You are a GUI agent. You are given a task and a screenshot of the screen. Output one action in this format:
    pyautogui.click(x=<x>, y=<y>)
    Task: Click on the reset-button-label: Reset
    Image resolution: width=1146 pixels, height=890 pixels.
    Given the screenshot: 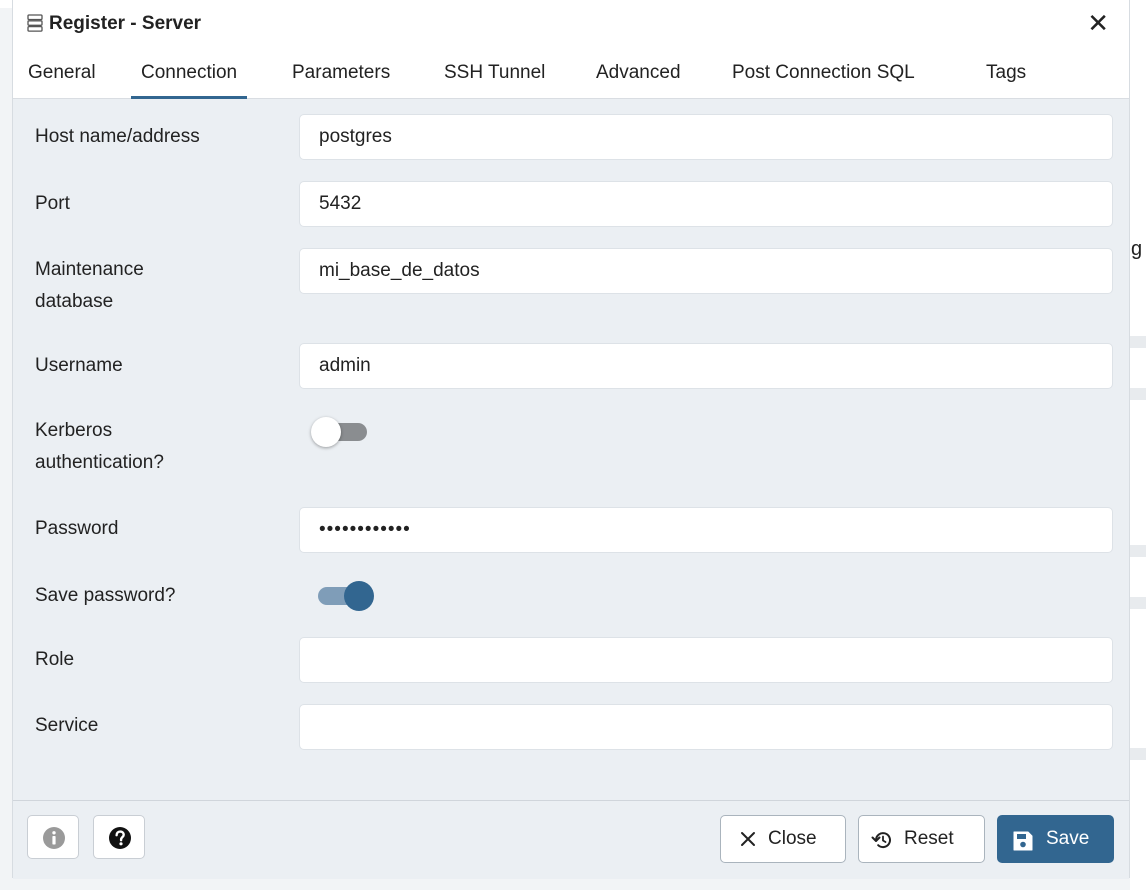 What is the action you would take?
    pyautogui.click(x=929, y=838)
    